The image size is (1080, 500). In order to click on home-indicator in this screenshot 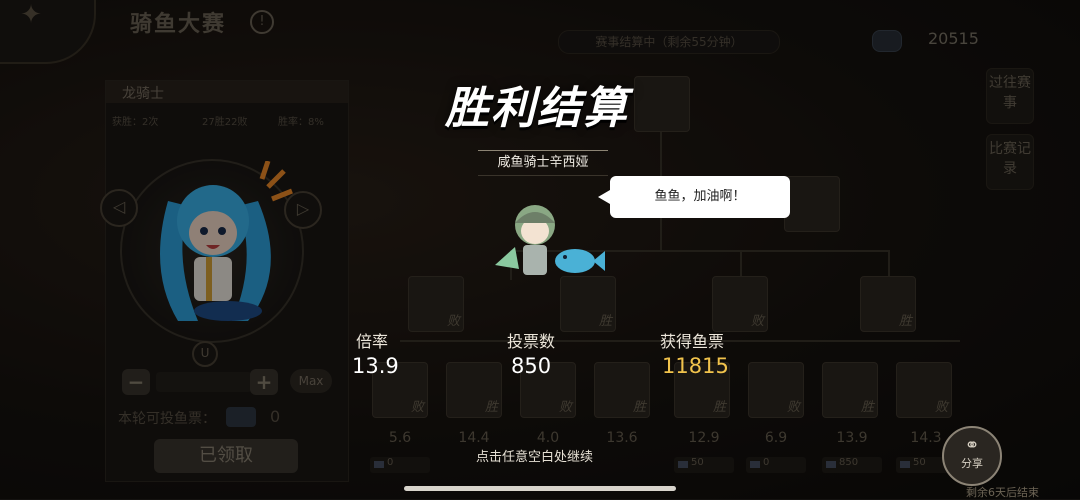, I will do `click(540, 488)`.